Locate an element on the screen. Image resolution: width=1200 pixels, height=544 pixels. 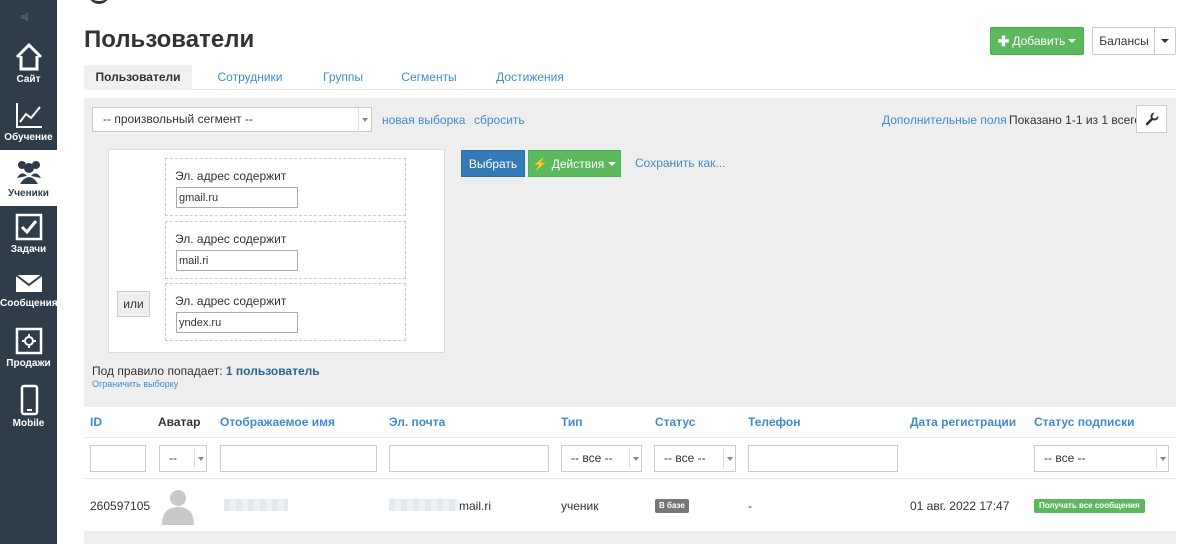
add-button: ✚ Добавить is located at coordinates (1037, 41).